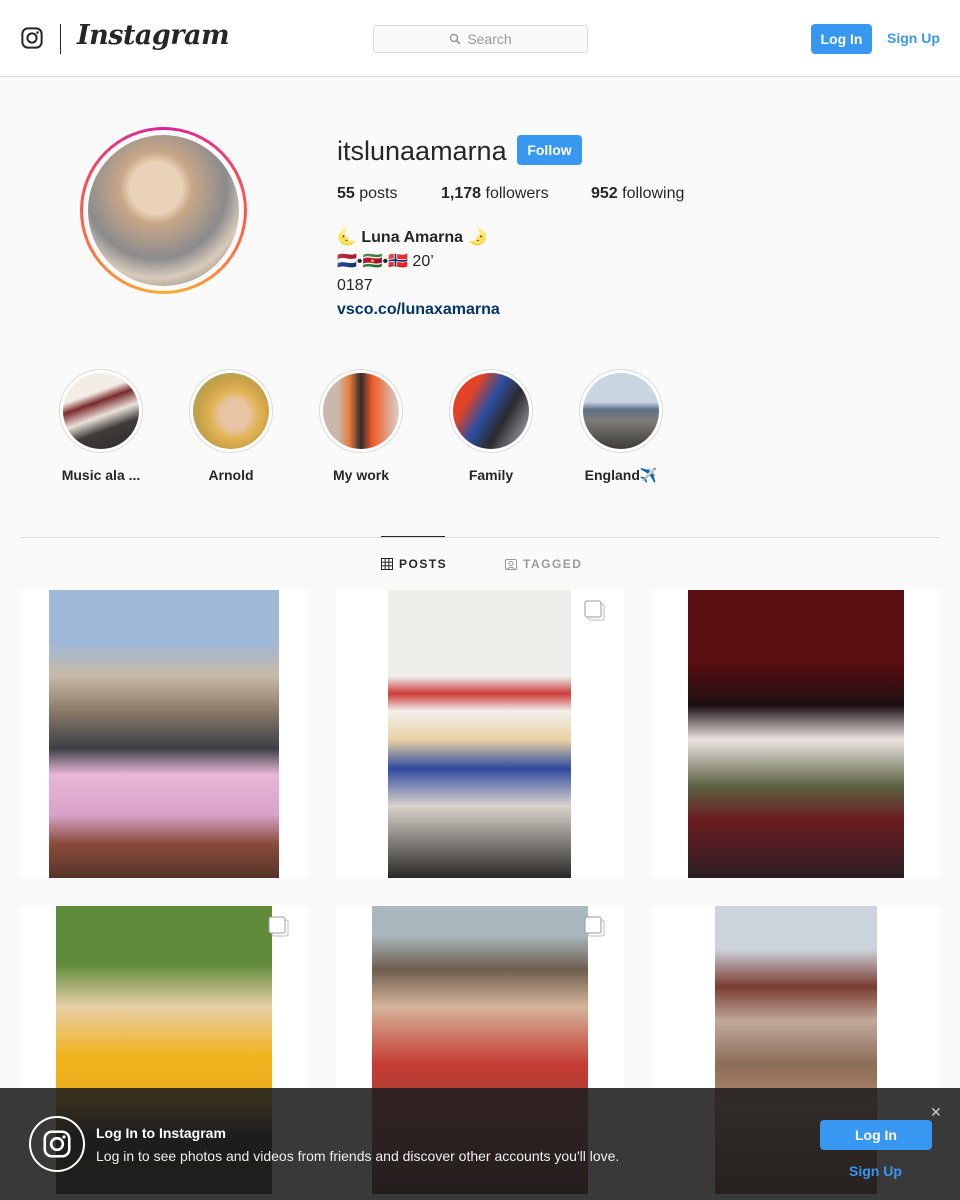  Describe the element at coordinates (376, 193) in the screenshot. I see `posts-label: posts` at that location.